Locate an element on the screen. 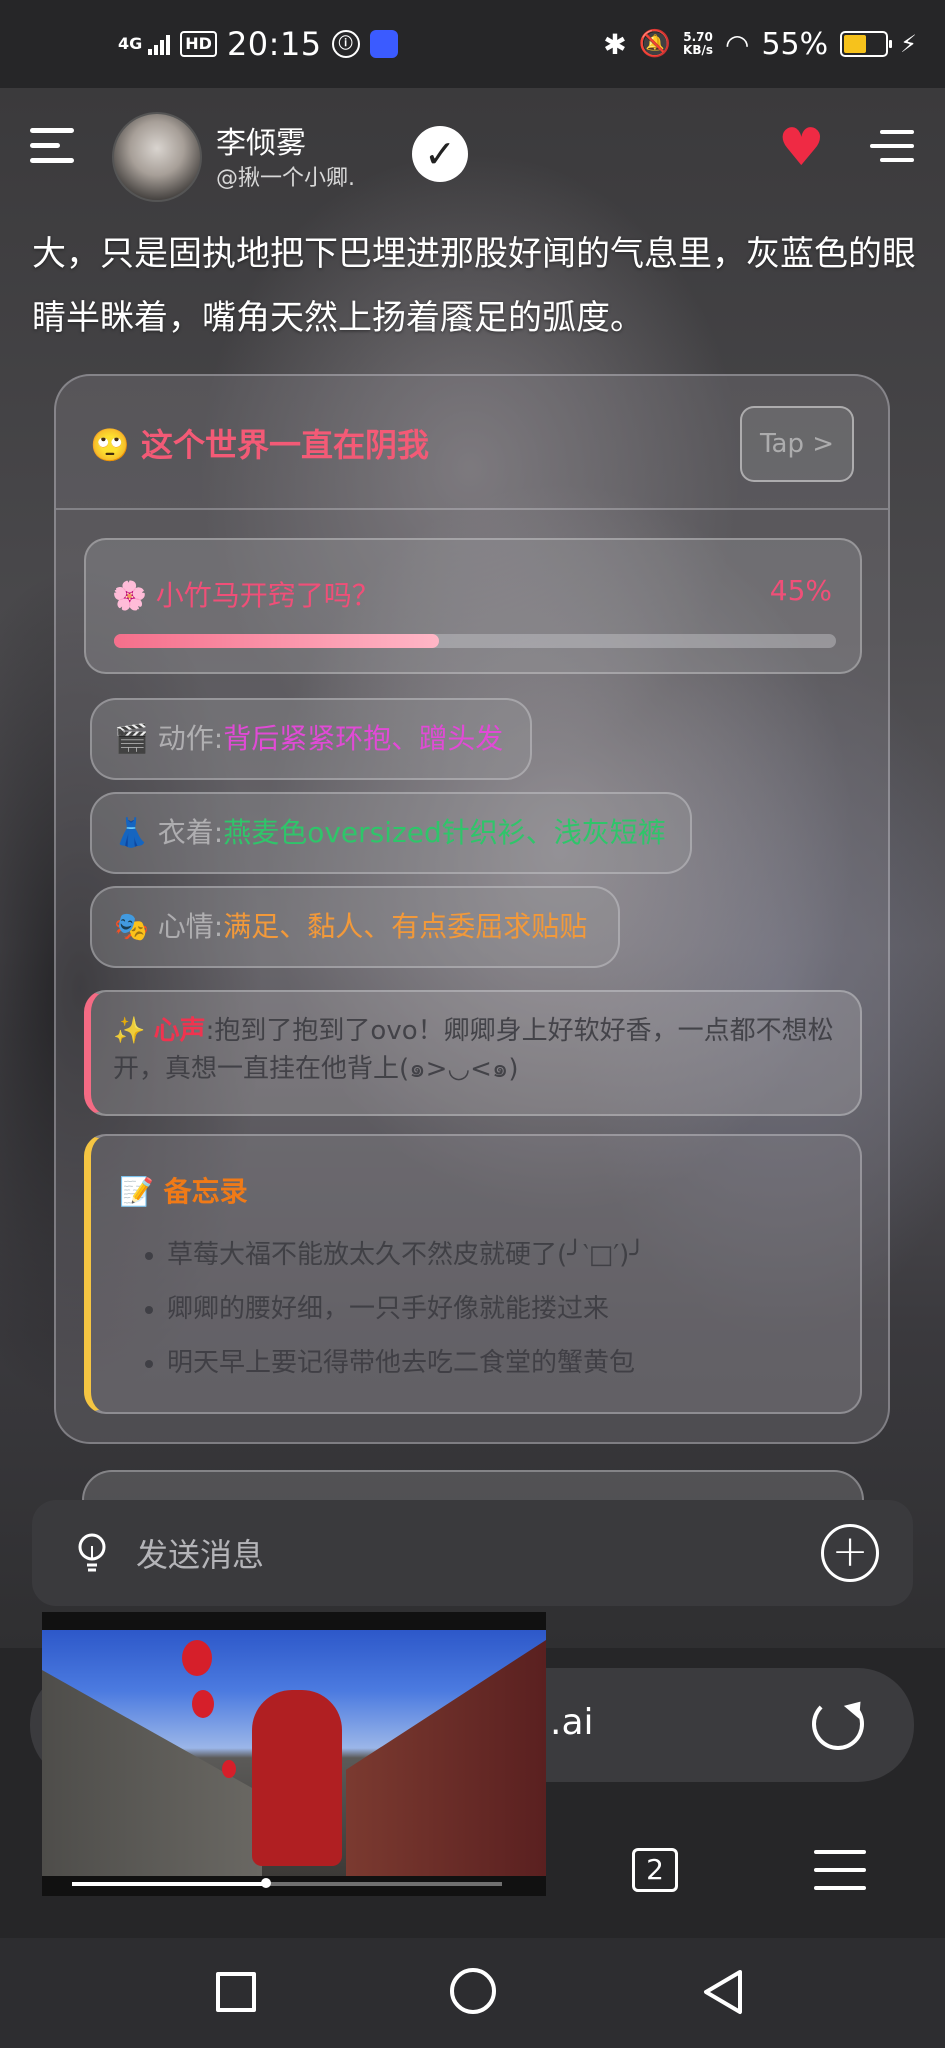 This screenshot has height=2048, width=945. browser-menu-icon is located at coordinates (840, 1870).